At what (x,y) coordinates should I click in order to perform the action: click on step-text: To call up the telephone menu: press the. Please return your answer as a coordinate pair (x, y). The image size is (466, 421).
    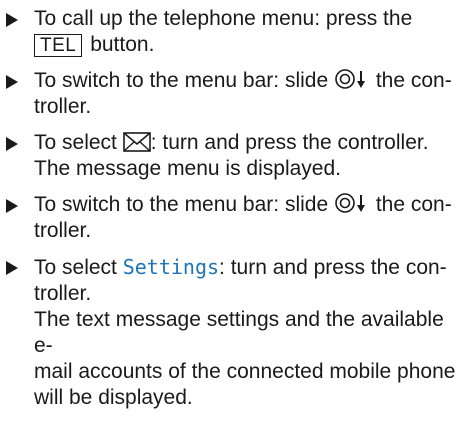
    Looking at the image, I should click on (223, 18).